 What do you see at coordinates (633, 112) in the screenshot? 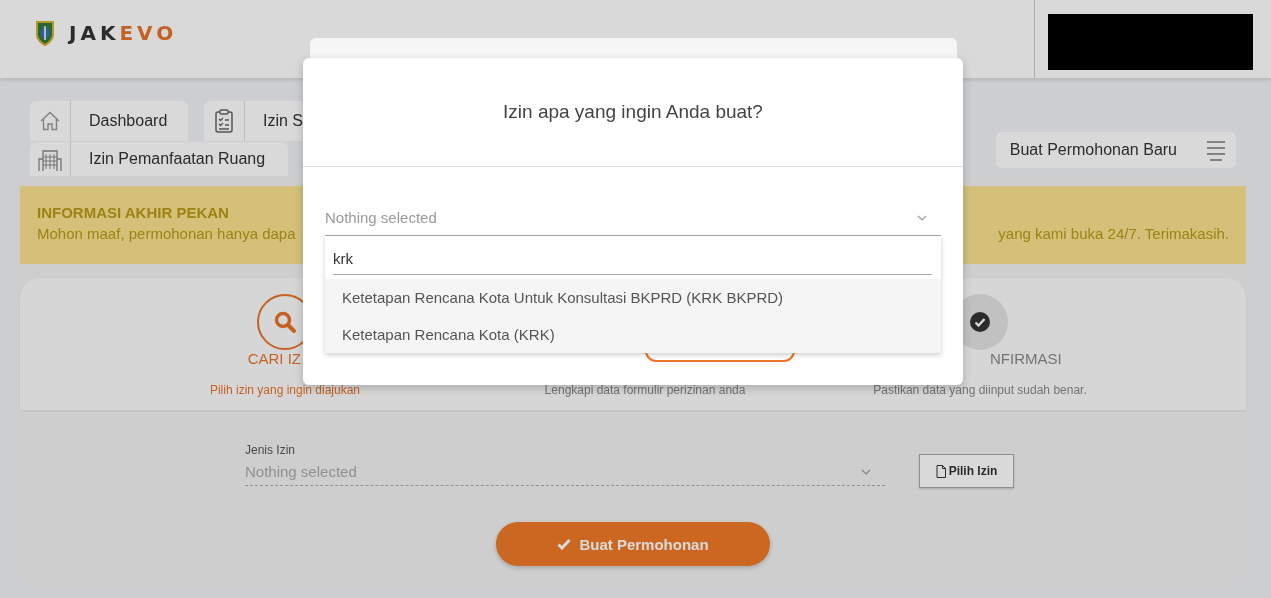
I see `modal-title: Izin apa yang ingin Anda buat?` at bounding box center [633, 112].